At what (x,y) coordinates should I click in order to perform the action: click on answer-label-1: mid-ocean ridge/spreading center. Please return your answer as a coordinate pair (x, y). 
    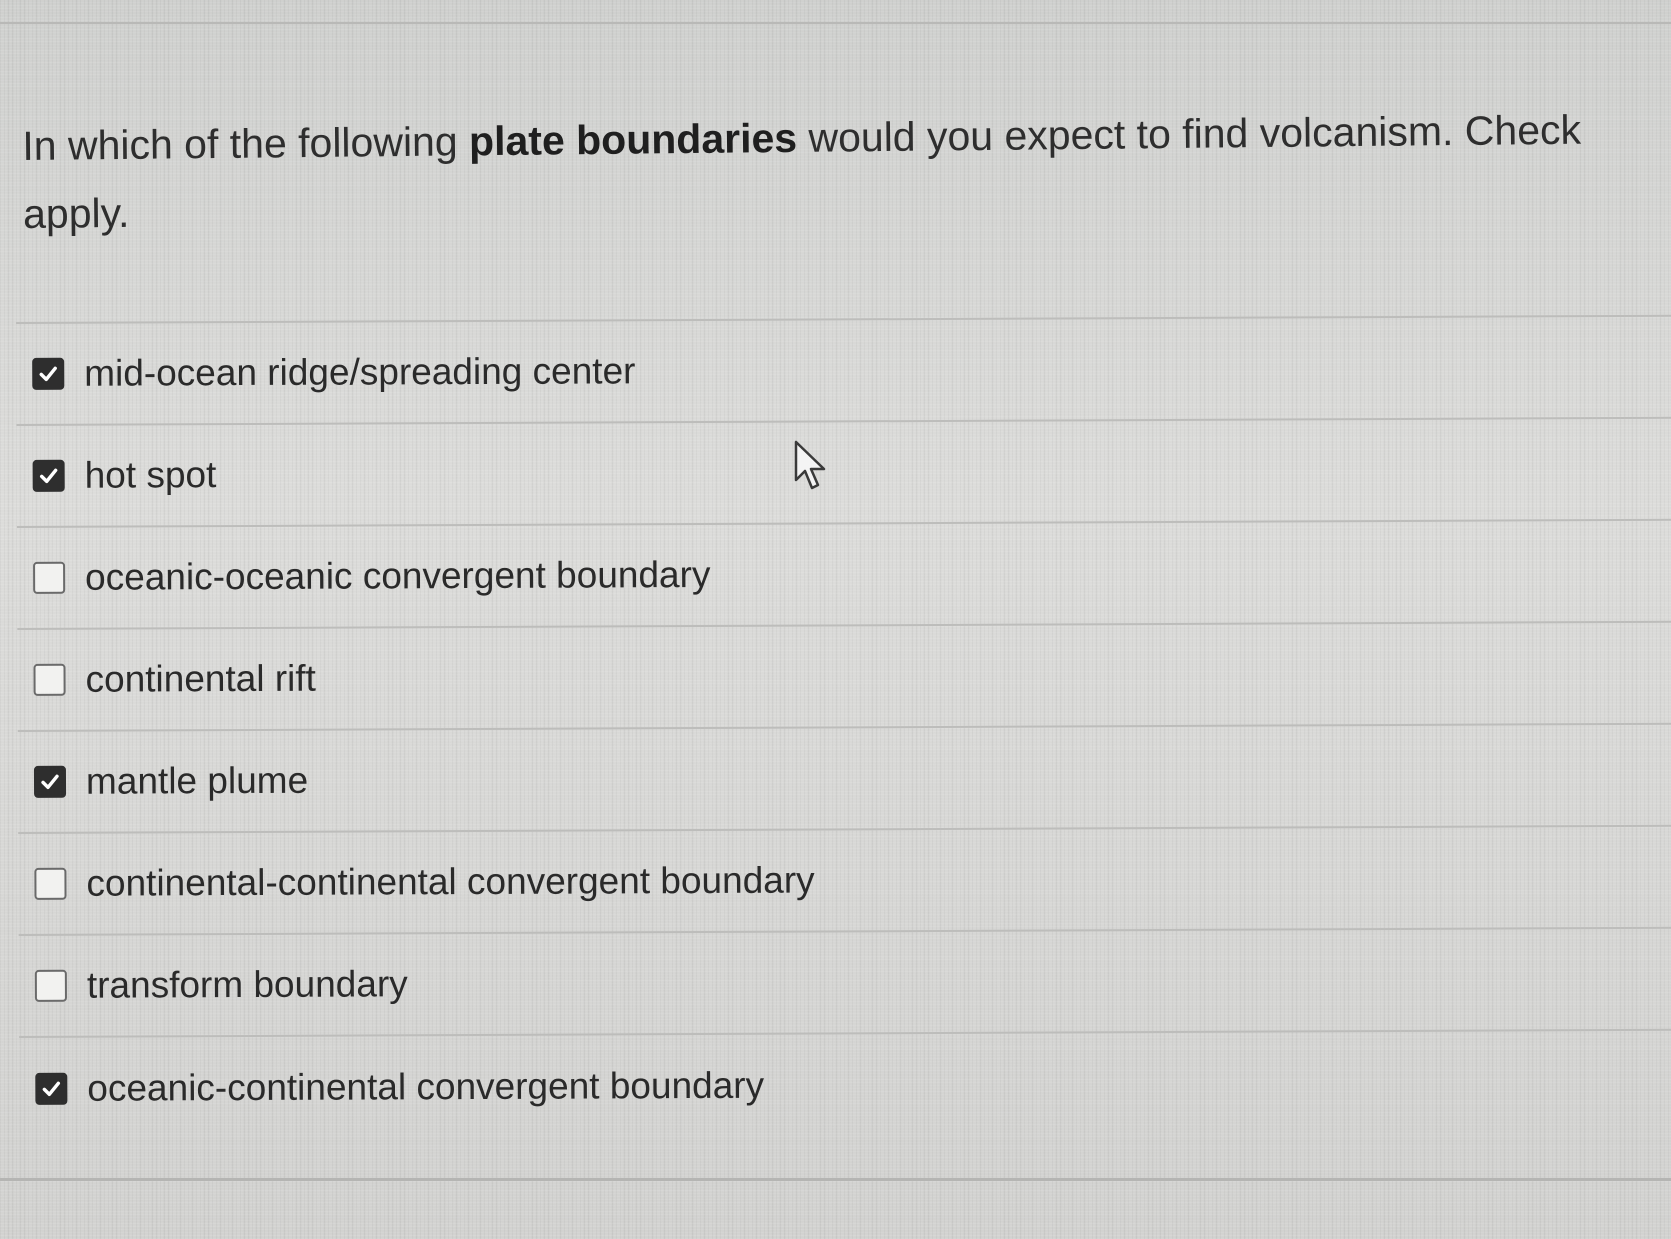
    Looking at the image, I should click on (360, 372).